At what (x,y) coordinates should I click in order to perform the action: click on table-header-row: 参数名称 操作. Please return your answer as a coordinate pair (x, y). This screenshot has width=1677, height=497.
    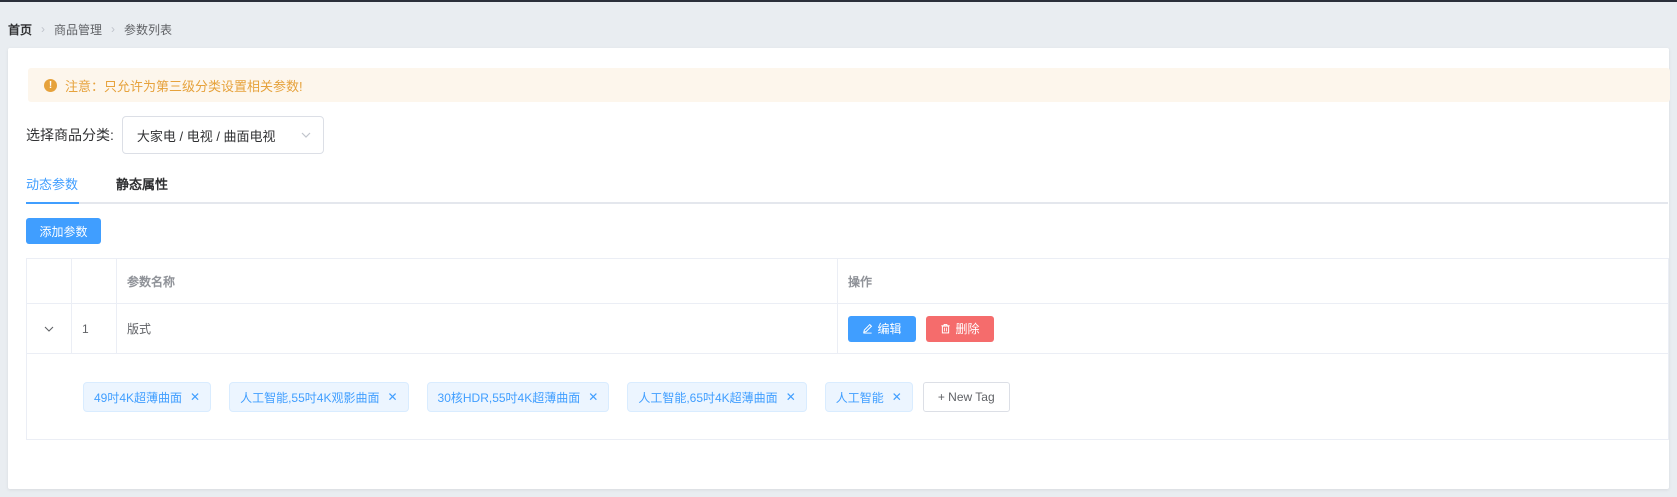
    Looking at the image, I should click on (847, 281).